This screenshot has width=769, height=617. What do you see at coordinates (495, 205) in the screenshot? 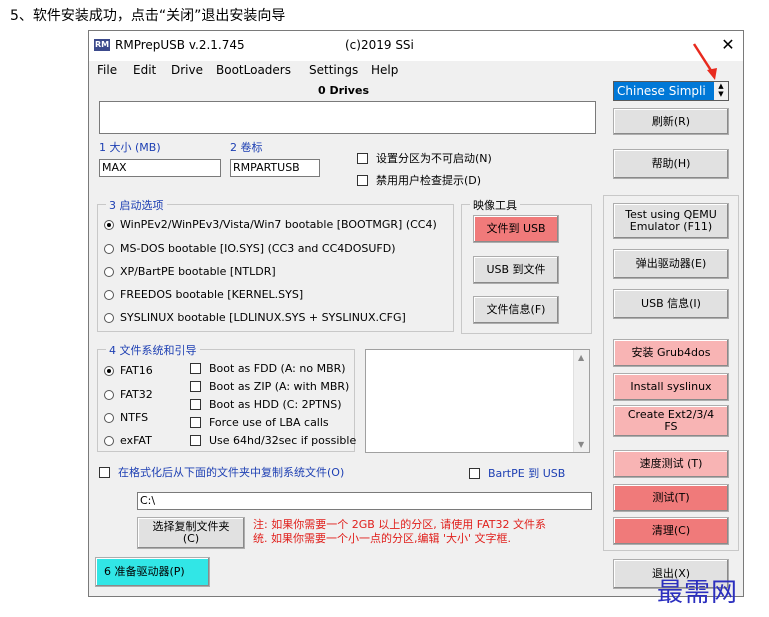
I see `image-tools-title: 映像工具` at bounding box center [495, 205].